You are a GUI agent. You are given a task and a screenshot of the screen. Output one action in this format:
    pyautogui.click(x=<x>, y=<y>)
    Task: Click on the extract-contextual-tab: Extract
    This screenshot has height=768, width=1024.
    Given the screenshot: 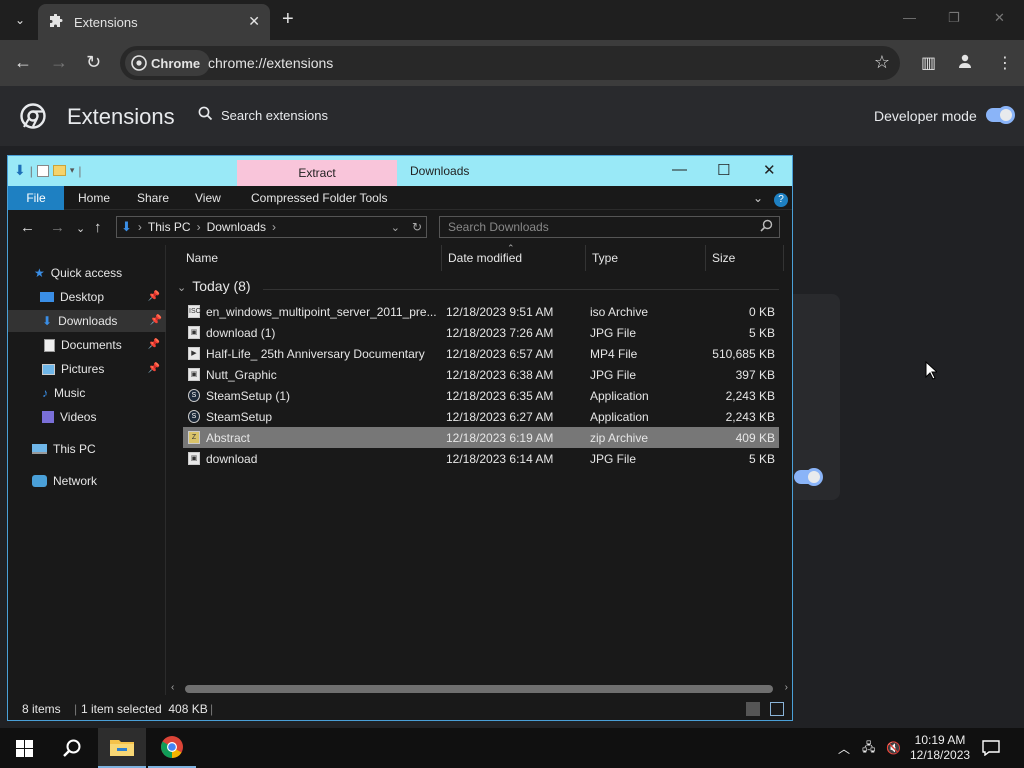 What is the action you would take?
    pyautogui.click(x=317, y=173)
    